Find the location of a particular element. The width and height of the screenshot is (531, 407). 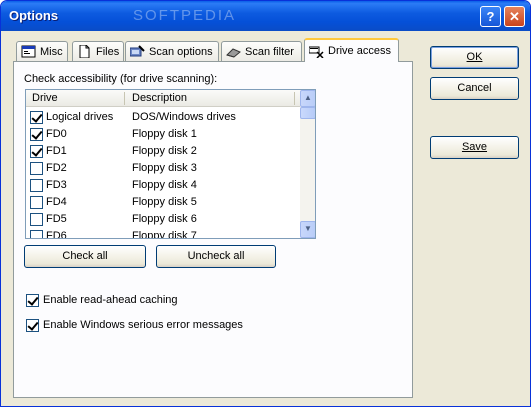

scan-filter-icon is located at coordinates (233, 51).